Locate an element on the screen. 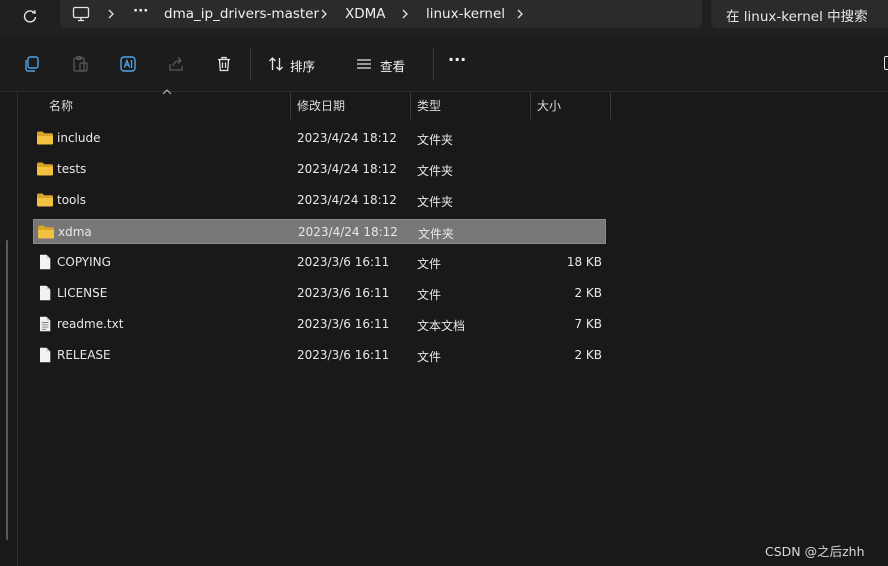 This screenshot has height=566, width=888. paste-button is located at coordinates (80, 64).